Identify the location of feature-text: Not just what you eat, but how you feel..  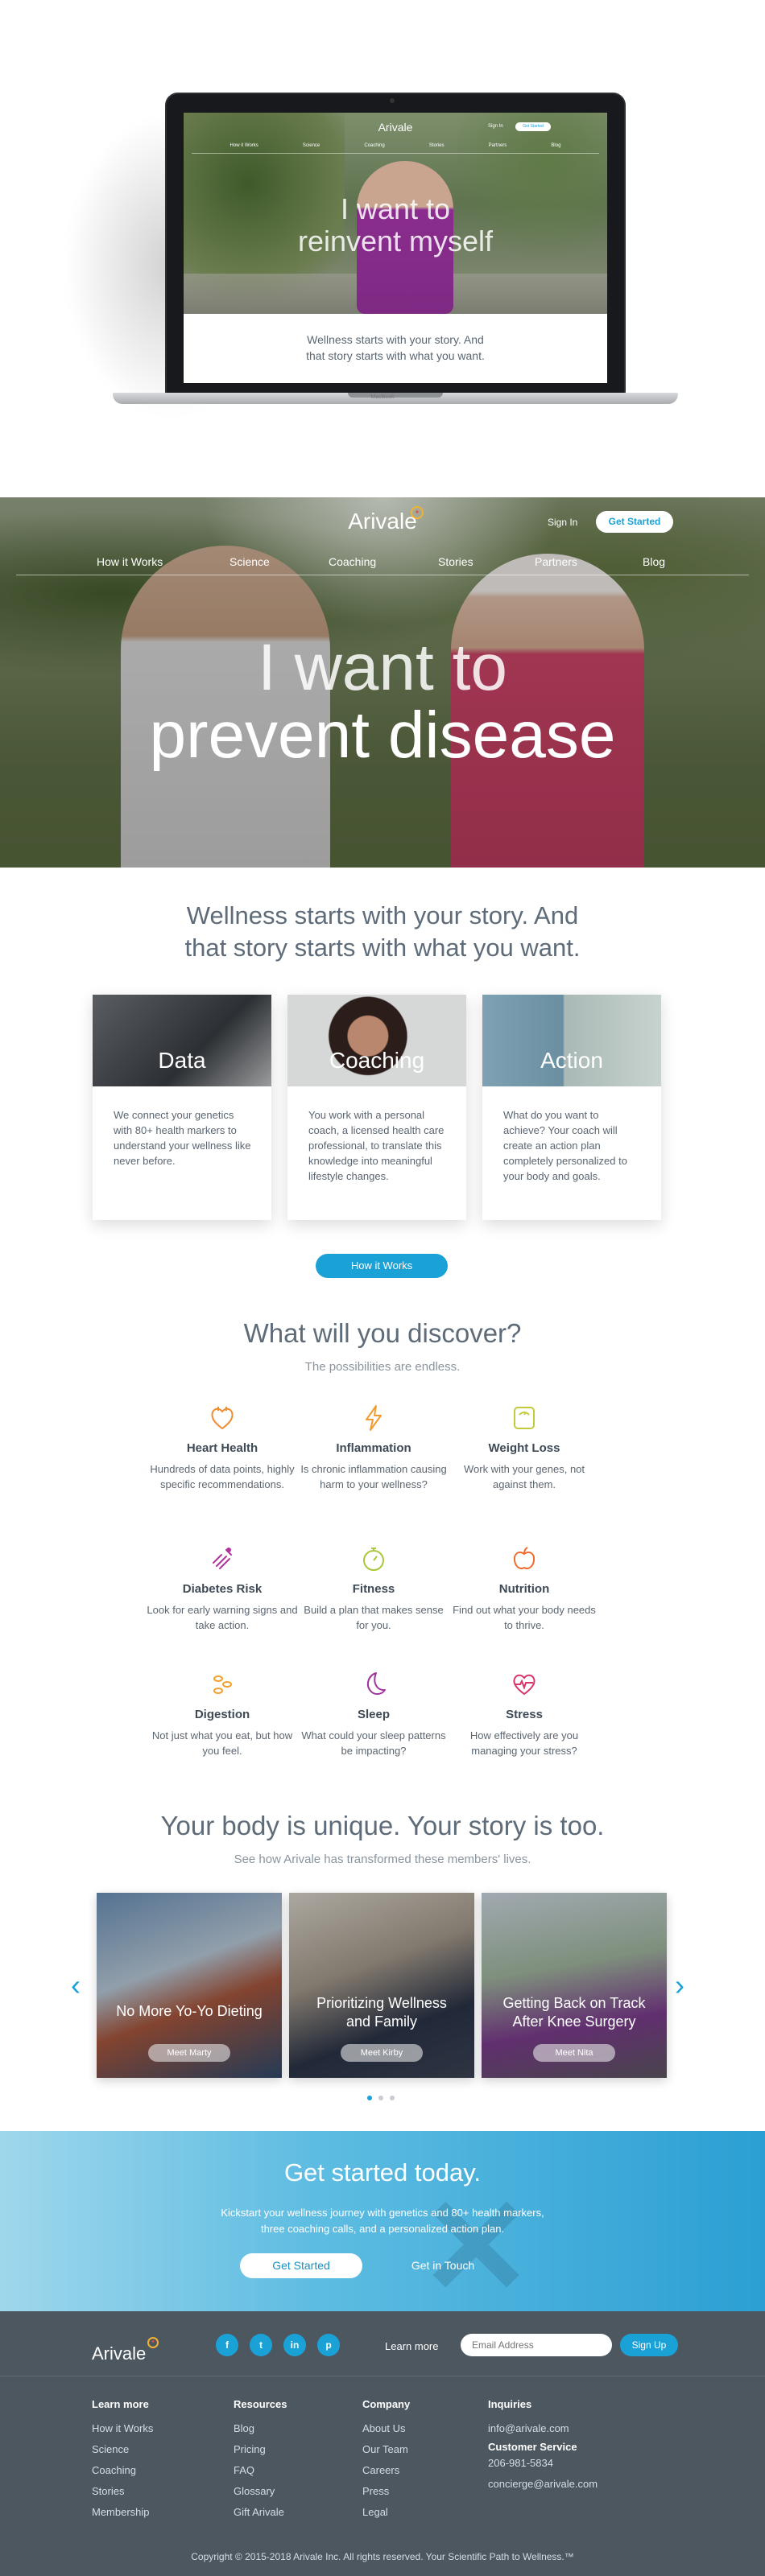
(222, 1743).